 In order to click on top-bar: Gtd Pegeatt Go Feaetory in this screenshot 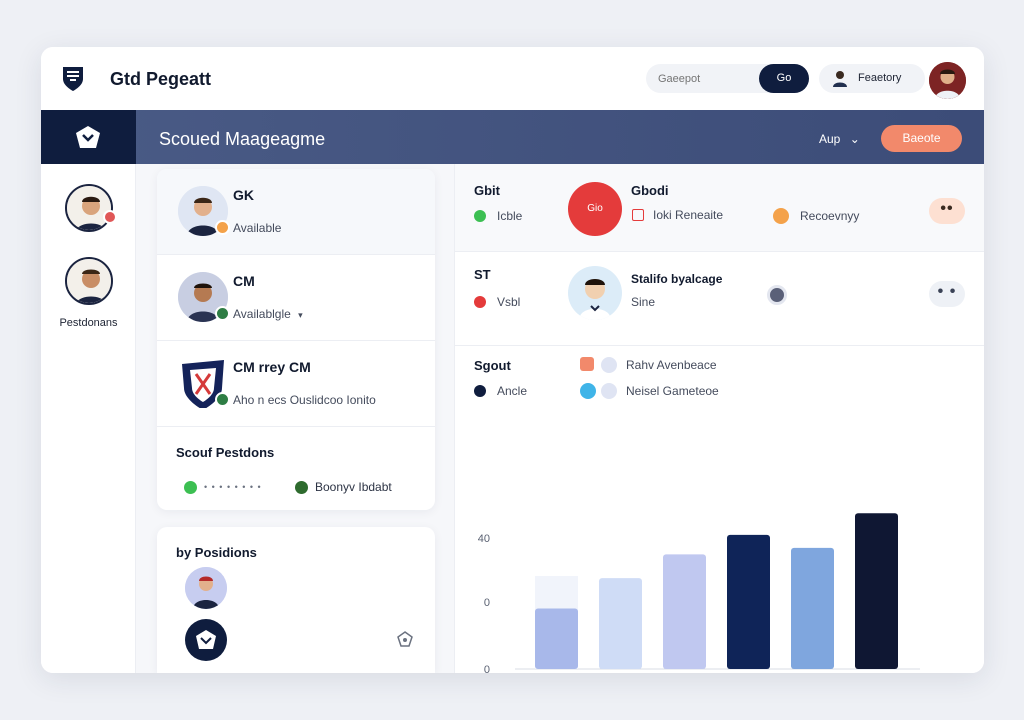, I will do `click(512, 78)`.